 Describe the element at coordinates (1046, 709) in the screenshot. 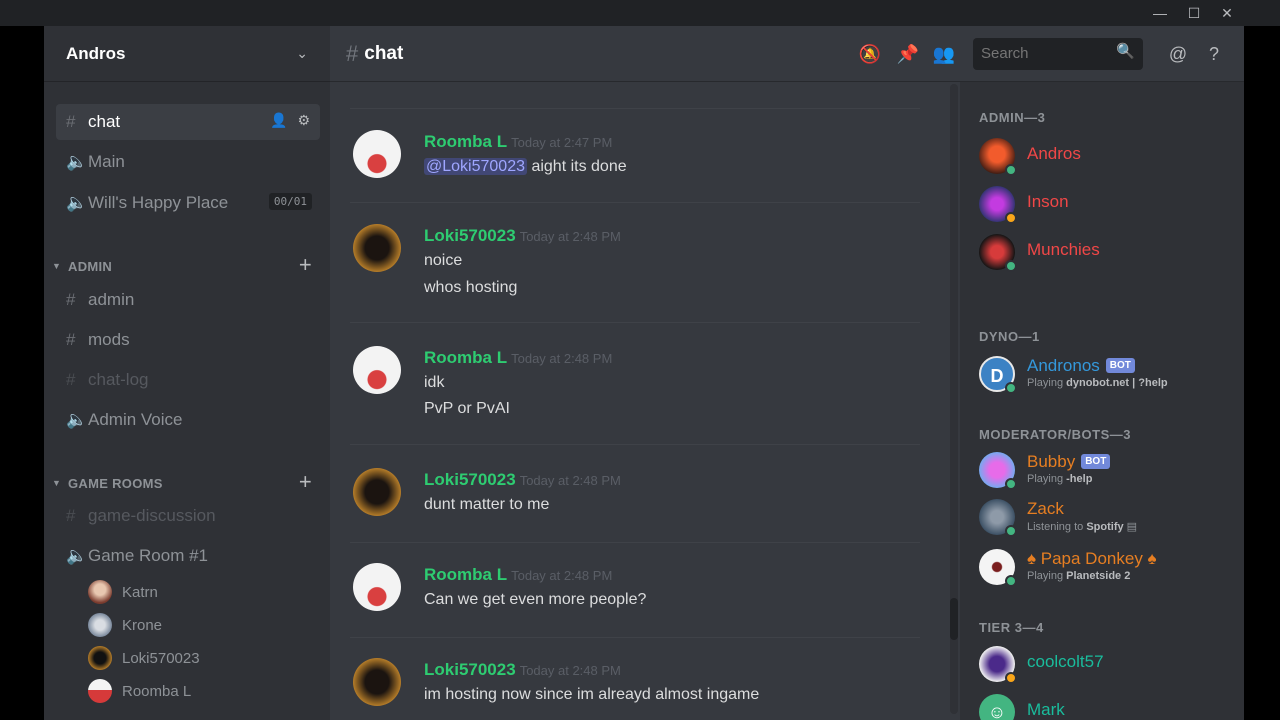

I see `member-name: Mark` at that location.